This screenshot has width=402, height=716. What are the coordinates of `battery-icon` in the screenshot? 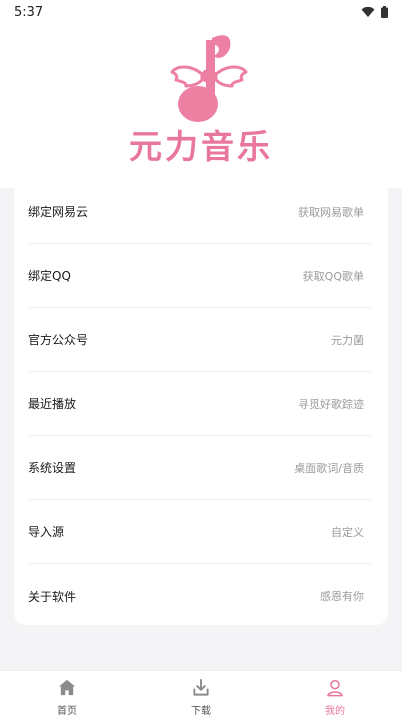 It's located at (384, 12).